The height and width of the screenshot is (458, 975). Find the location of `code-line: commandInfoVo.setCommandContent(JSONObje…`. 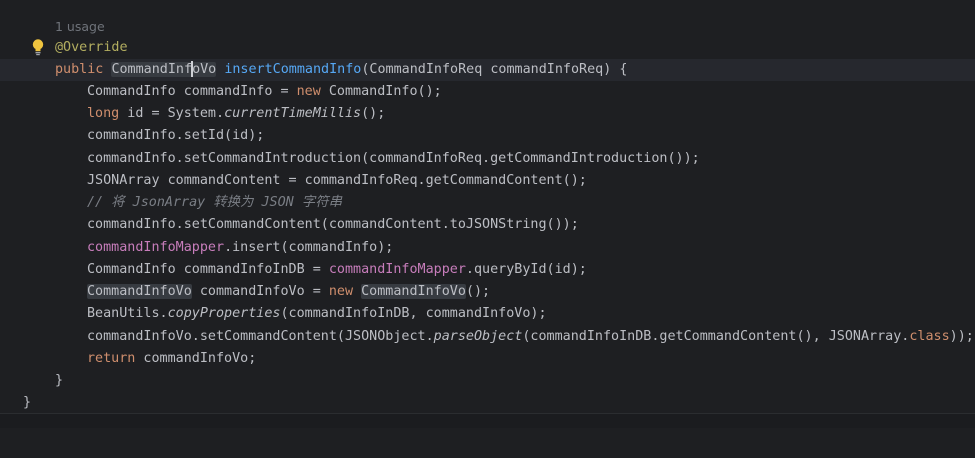

code-line: commandInfoVo.setCommandContent(JSONObje… is located at coordinates (487, 337).